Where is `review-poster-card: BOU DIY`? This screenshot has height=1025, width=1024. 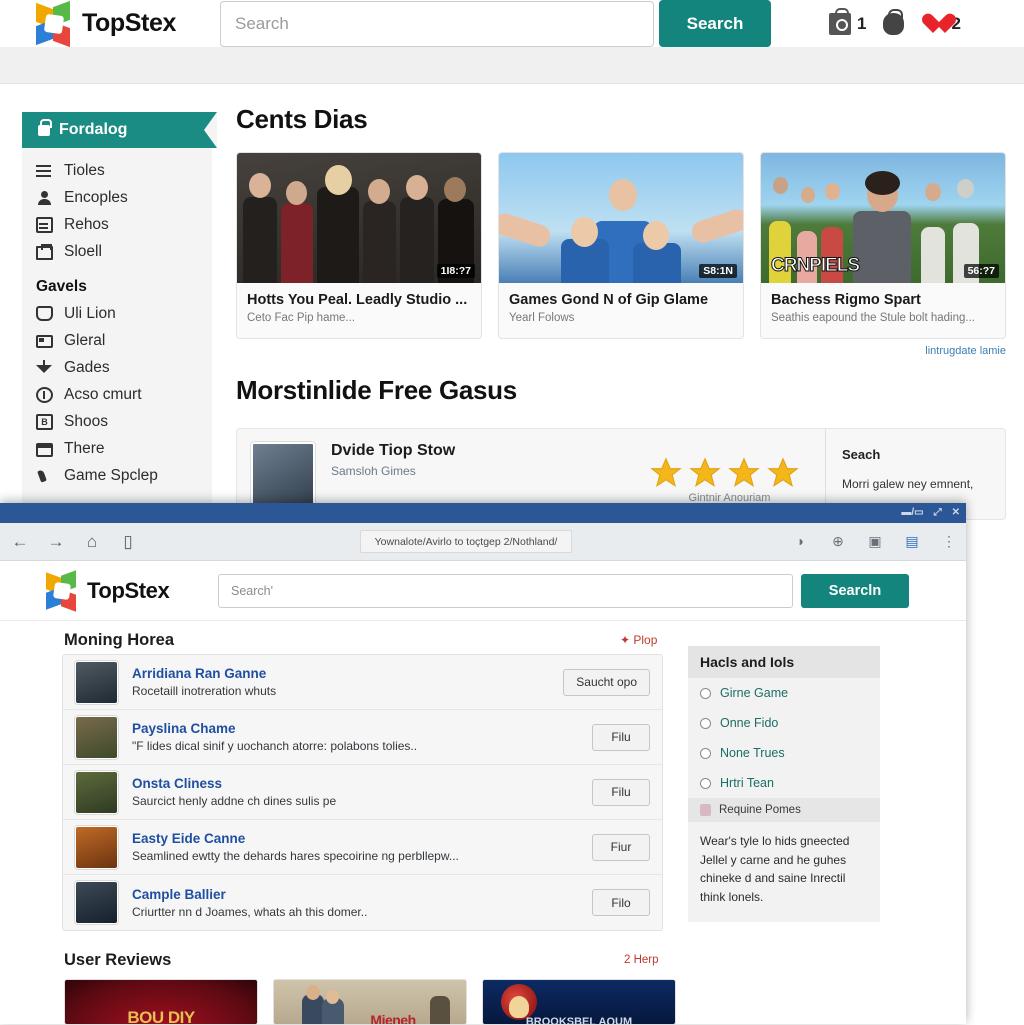
review-poster-card: BOU DIY is located at coordinates (161, 1002).